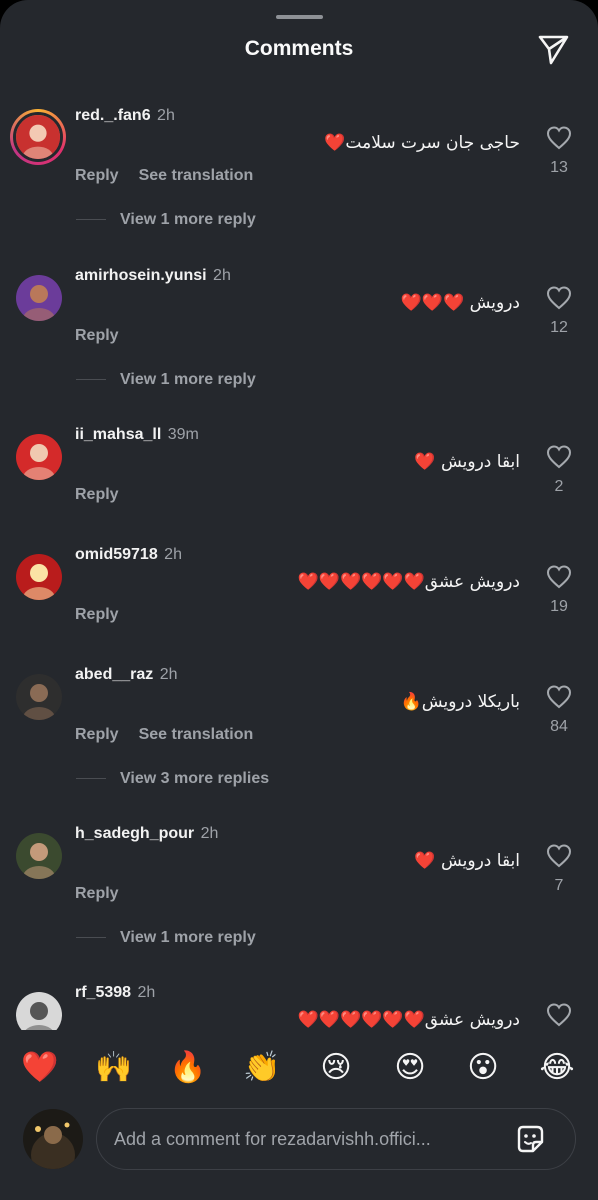 The width and height of the screenshot is (598, 1200). I want to click on react-laughing-button: 😂, so click(557, 1068).